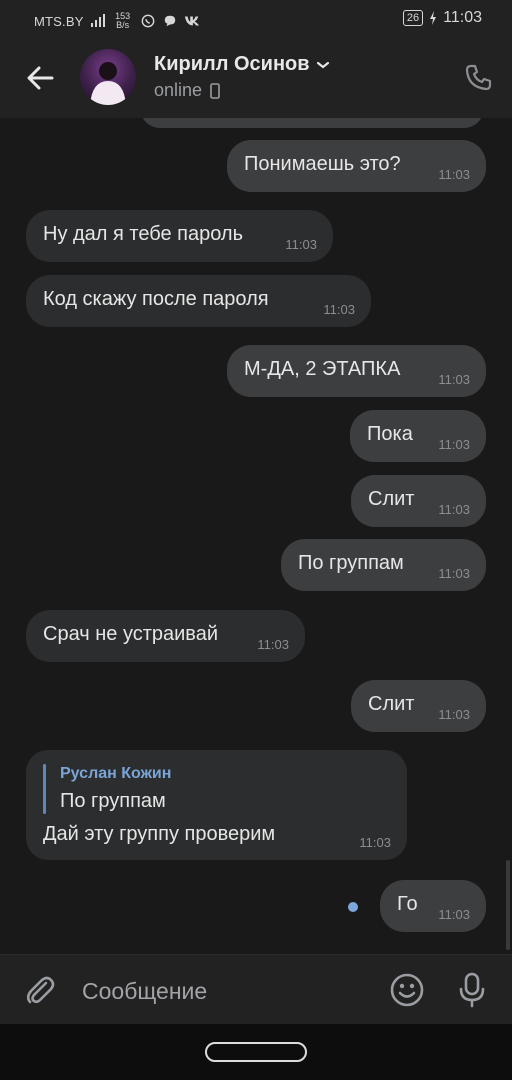 The width and height of the screenshot is (512, 1080). Describe the element at coordinates (143, 234) in the screenshot. I see `message-text: Ну дал я тебе пароль` at that location.